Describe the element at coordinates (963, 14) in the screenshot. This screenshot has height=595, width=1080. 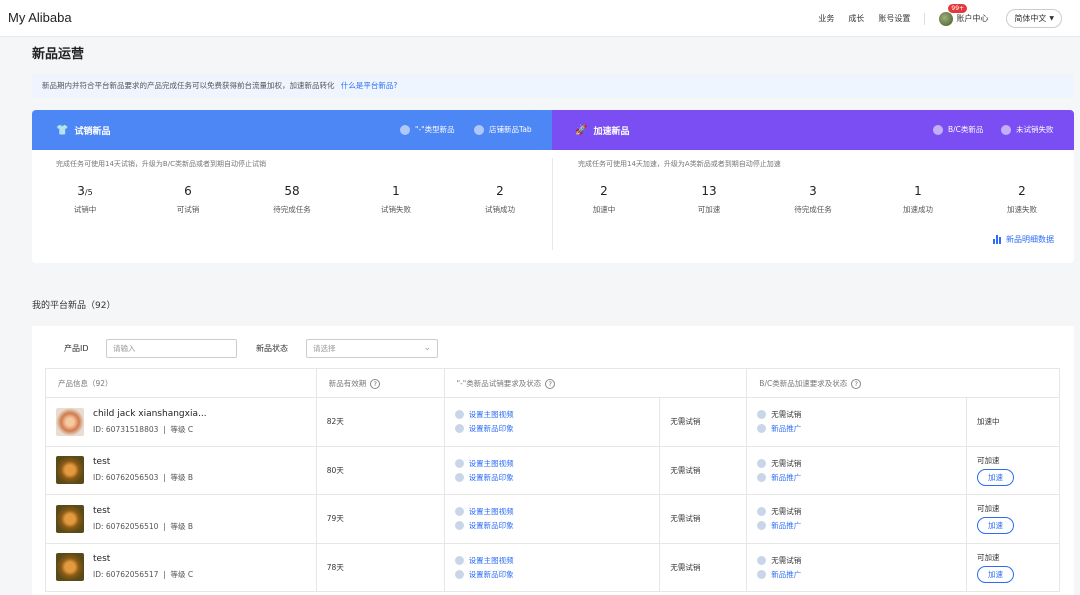
I see `account-center: 99+ 账户中心` at that location.